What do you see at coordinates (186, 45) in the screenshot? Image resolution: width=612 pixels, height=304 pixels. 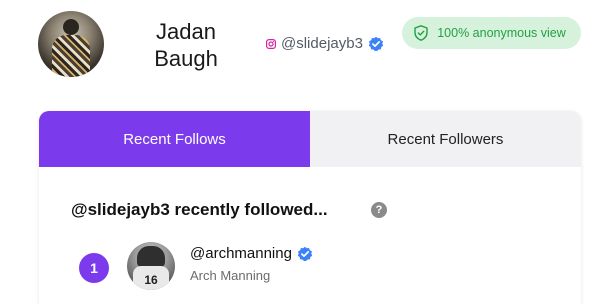 I see `profile-name: Jadan Baugh` at bounding box center [186, 45].